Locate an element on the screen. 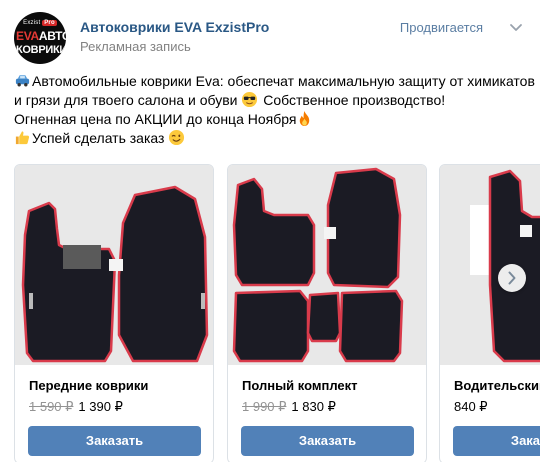  author-name-link: Автоковрики EVA ExzistPro is located at coordinates (174, 27).